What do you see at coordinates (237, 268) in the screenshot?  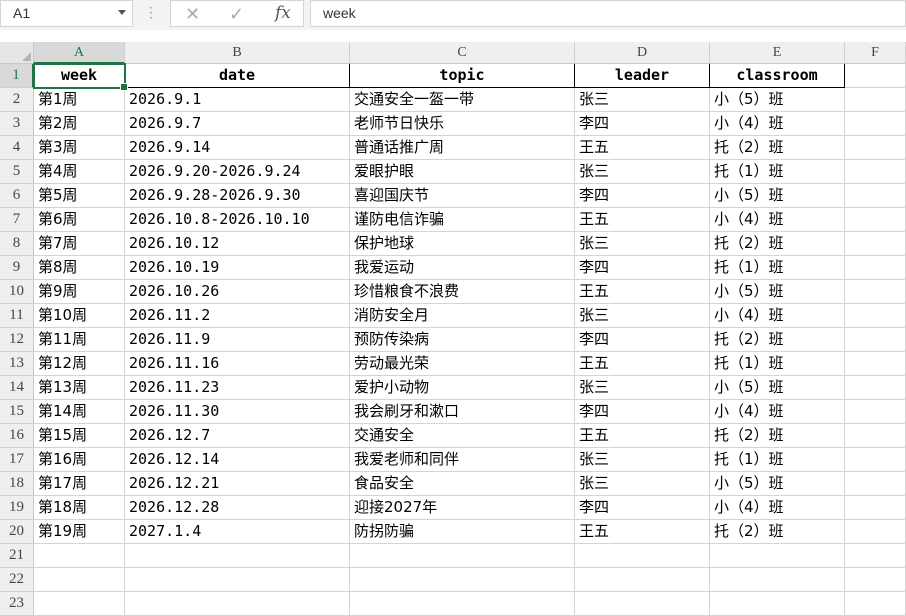 I see `table-cell: 2026.10.19` at bounding box center [237, 268].